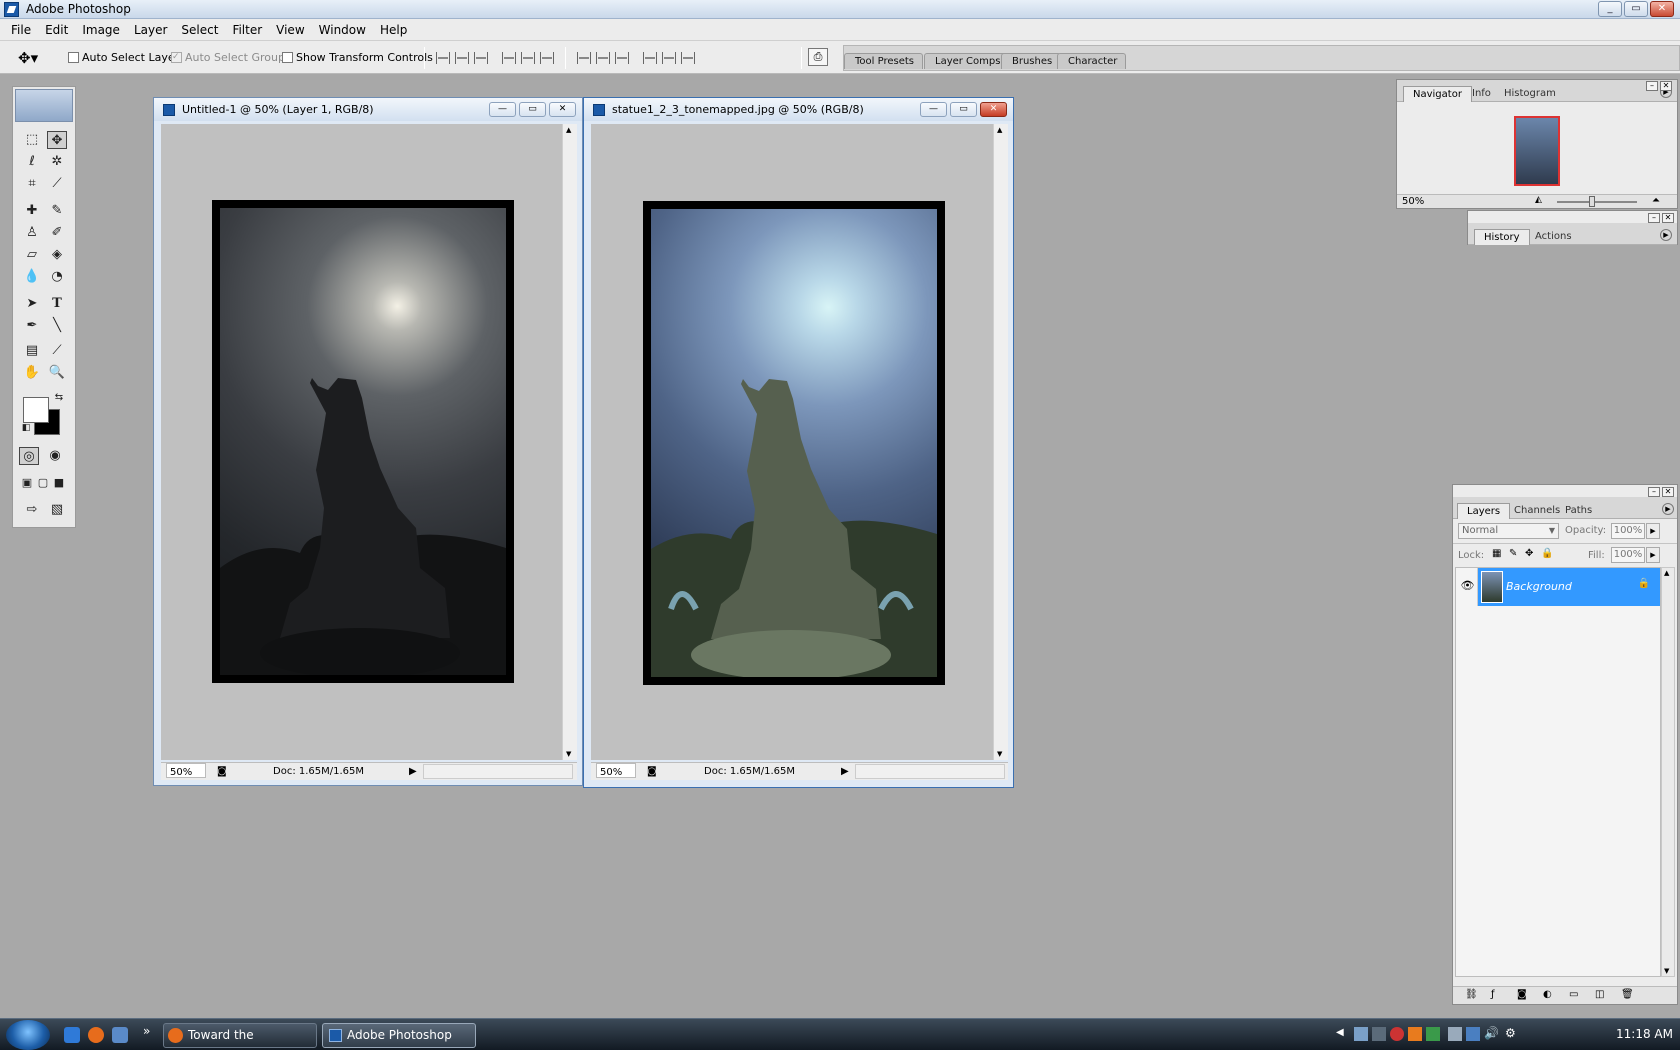 This screenshot has height=1050, width=1680. I want to click on clock: 11:18 AM, so click(1644, 1034).